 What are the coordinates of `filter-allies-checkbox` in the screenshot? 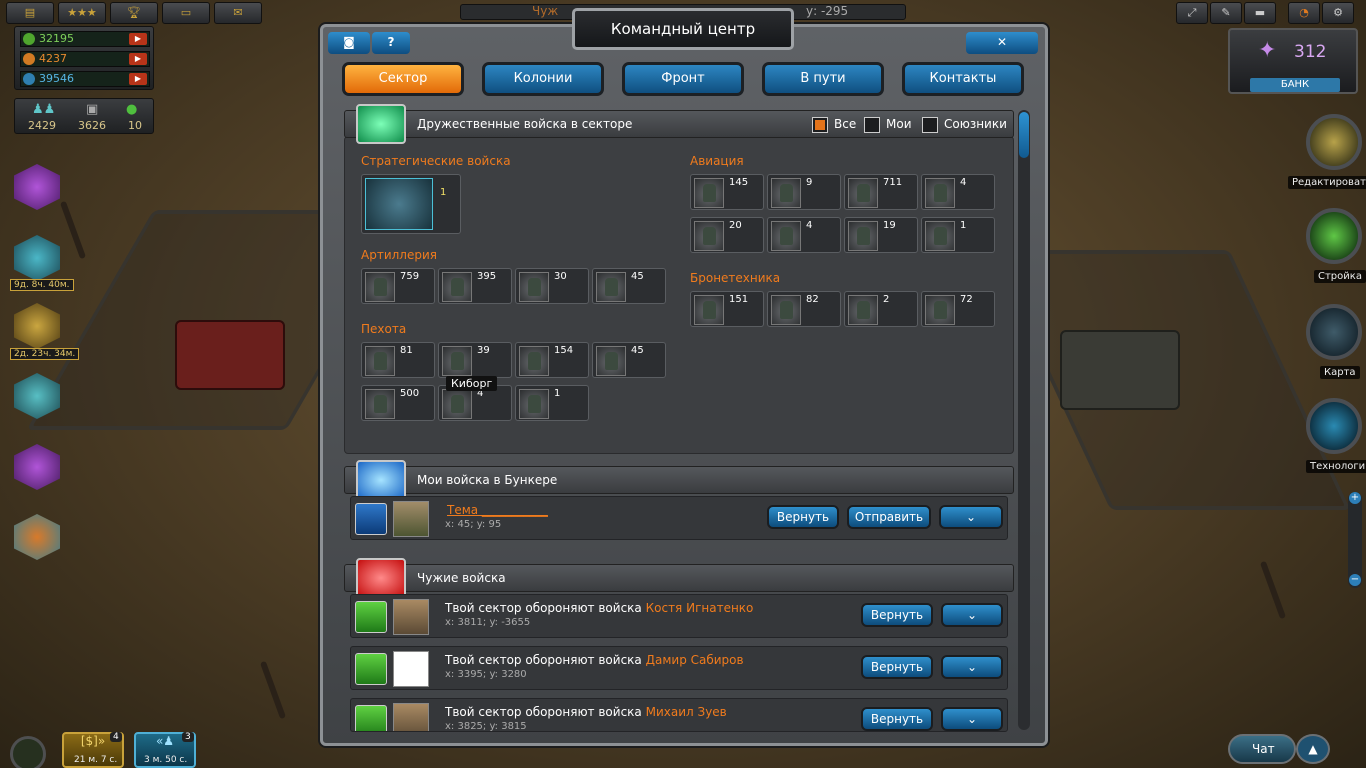 It's located at (930, 125).